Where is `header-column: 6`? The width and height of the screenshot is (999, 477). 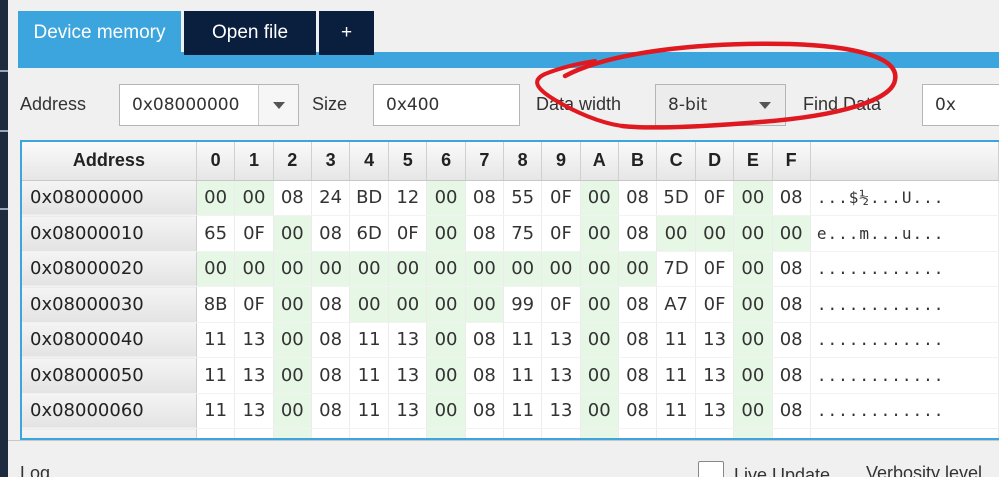
header-column: 6 is located at coordinates (446, 161).